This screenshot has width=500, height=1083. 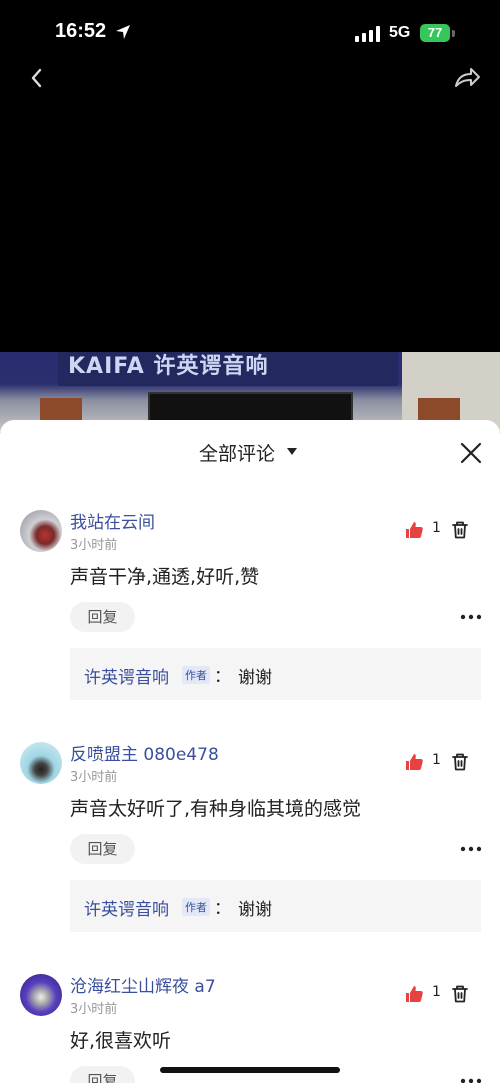 What do you see at coordinates (81, 31) in the screenshot?
I see `status-time: 16:52` at bounding box center [81, 31].